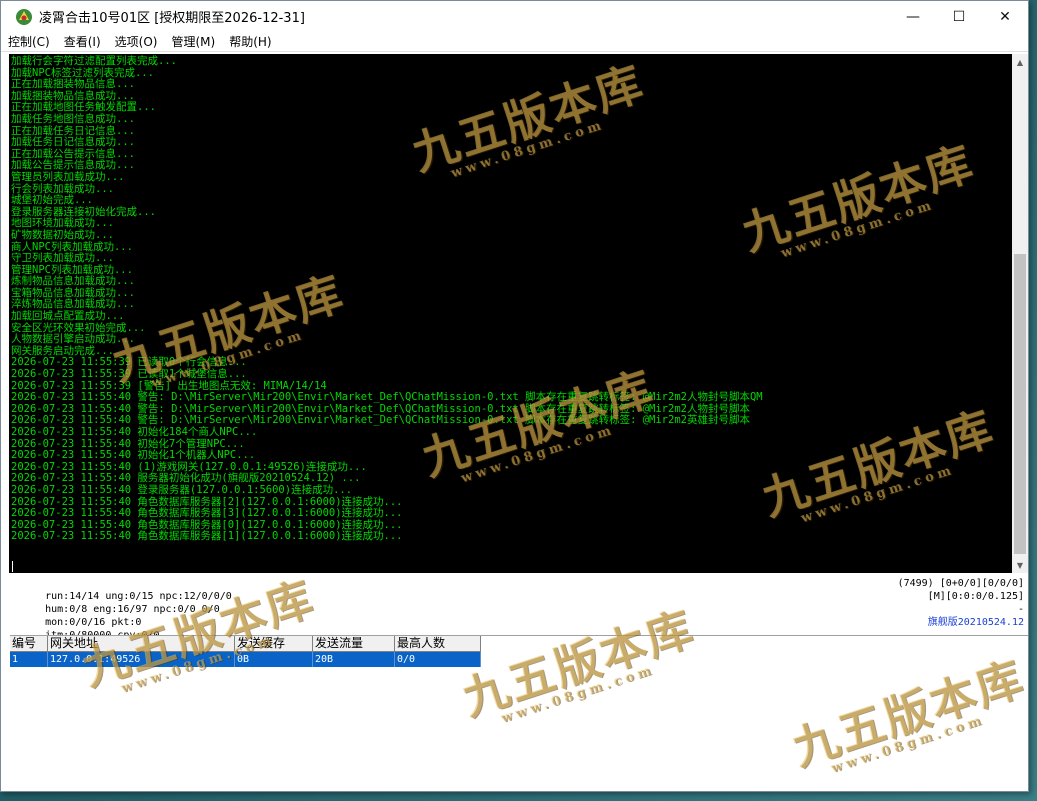 This screenshot has height=801, width=1037. What do you see at coordinates (250, 41) in the screenshot?
I see `menu-help: 帮助(H)` at bounding box center [250, 41].